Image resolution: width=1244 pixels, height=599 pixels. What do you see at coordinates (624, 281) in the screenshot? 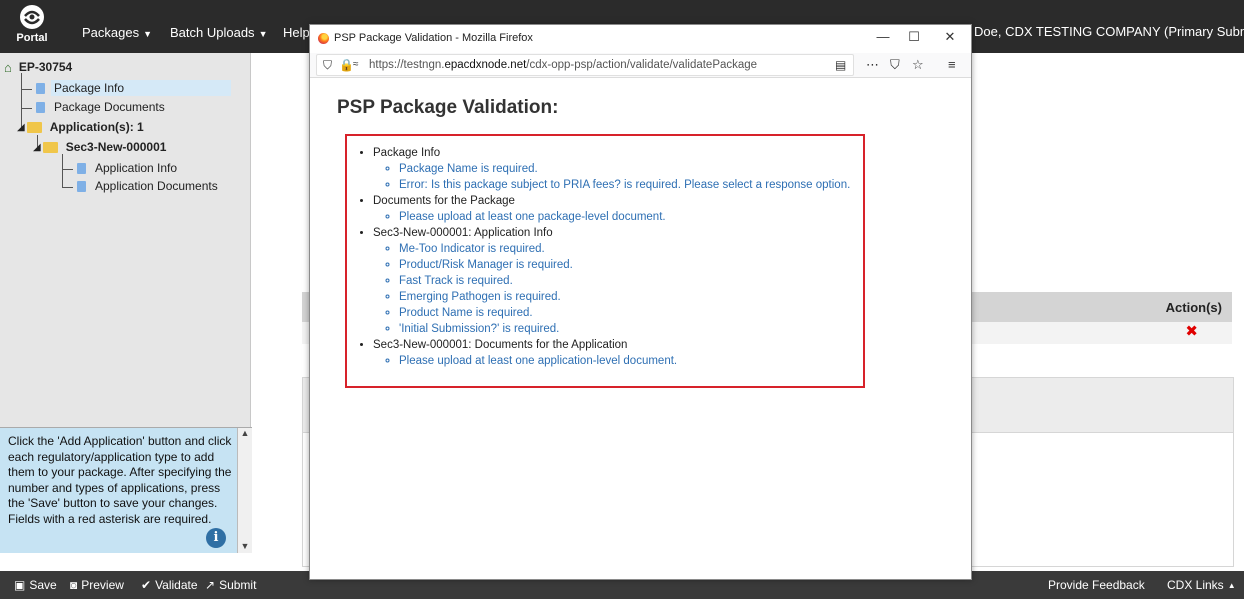
I see `validation-error-link: Fast Track is required.` at bounding box center [624, 281].